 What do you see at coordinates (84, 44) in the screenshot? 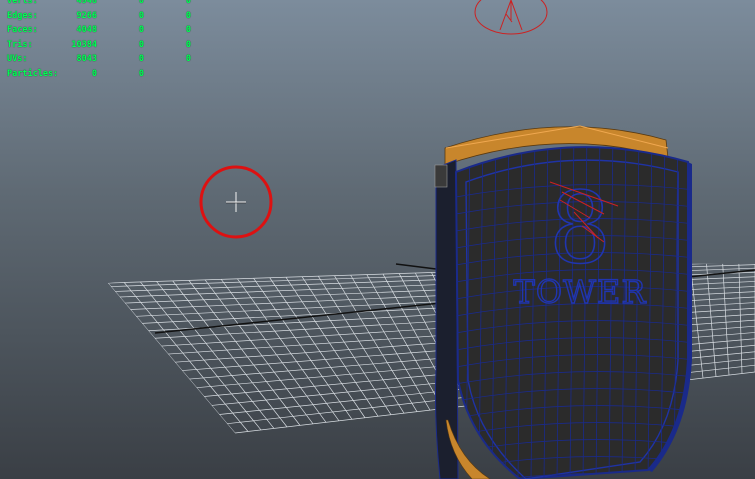
I see `hud-value: 10384` at bounding box center [84, 44].